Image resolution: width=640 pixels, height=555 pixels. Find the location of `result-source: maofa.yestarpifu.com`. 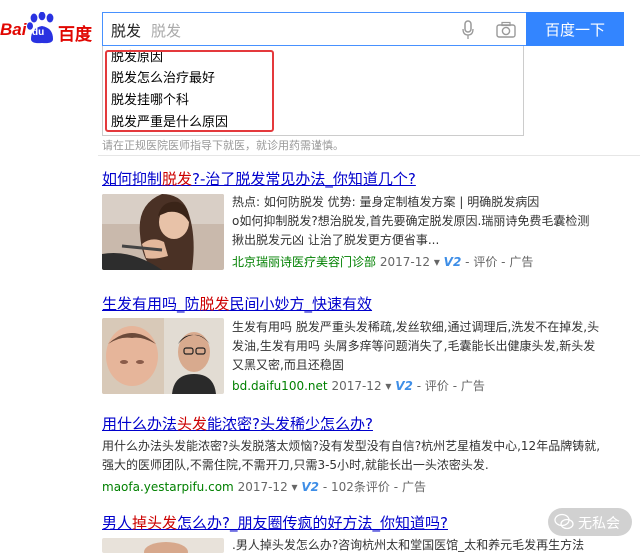

result-source: maofa.yestarpifu.com is located at coordinates (168, 487).